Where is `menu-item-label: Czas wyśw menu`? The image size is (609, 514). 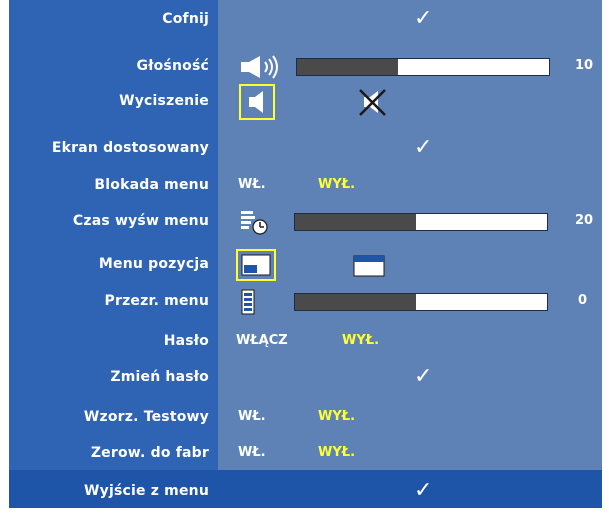
menu-item-label: Czas wyśw menu is located at coordinates (140, 221).